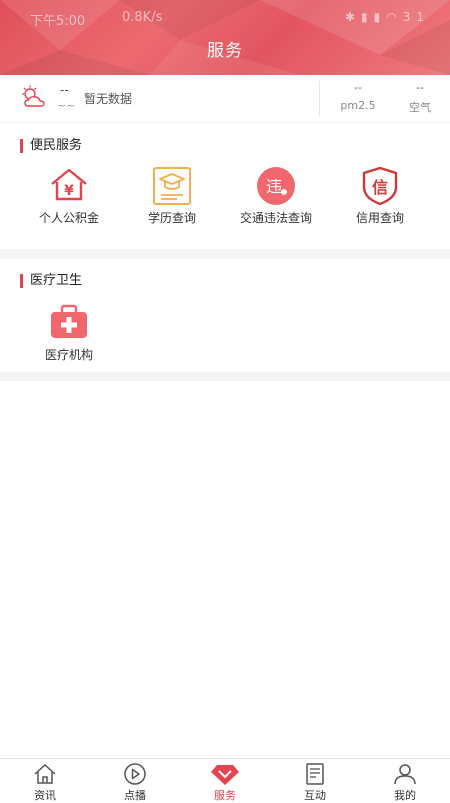 The width and height of the screenshot is (450, 803). Describe the element at coordinates (142, 17) in the screenshot. I see `network-speed: 0.8K/s` at that location.